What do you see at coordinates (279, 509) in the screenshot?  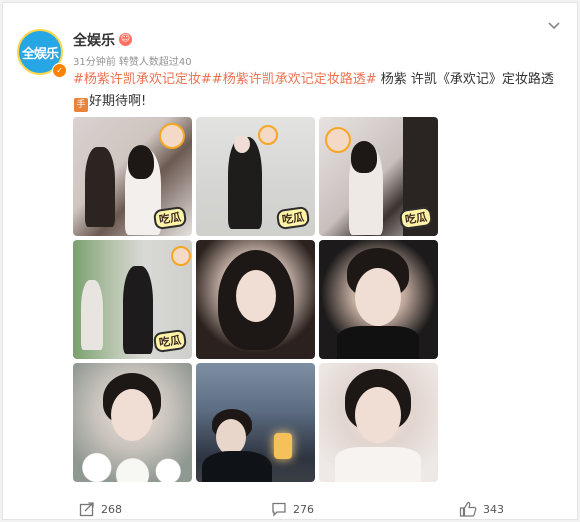 I see `comment-icon` at bounding box center [279, 509].